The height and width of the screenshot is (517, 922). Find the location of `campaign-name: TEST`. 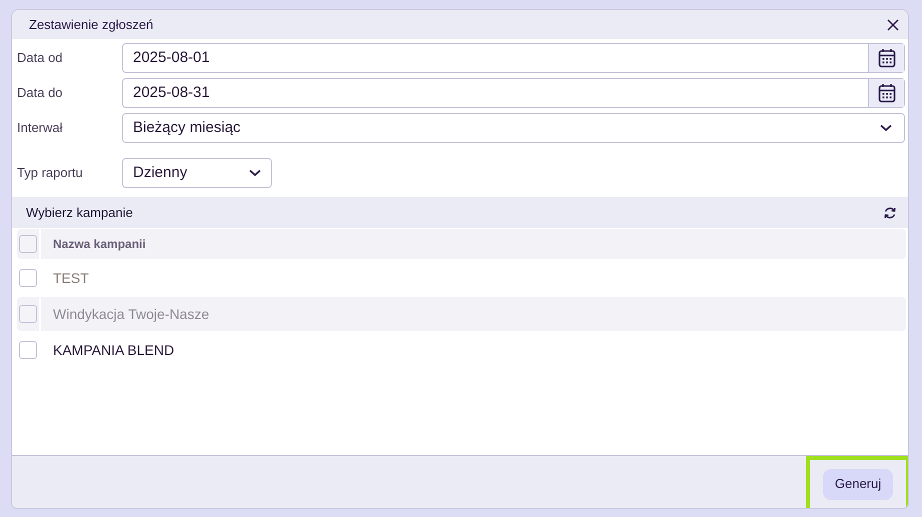

campaign-name: TEST is located at coordinates (71, 278).